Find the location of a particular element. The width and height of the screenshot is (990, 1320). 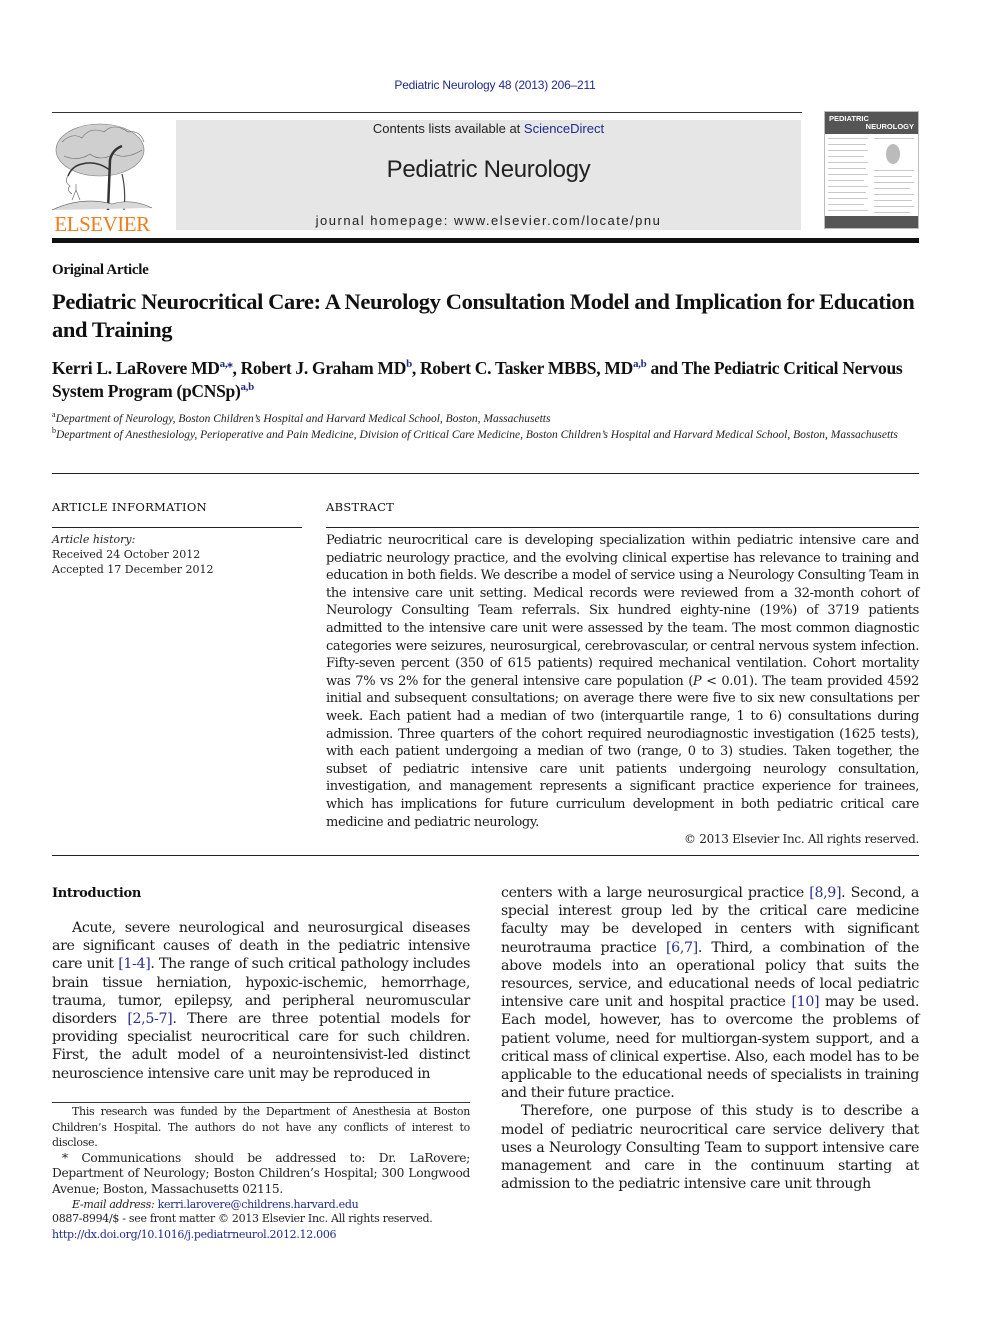

journal-citation: Pediatric Neurology 48 (2013) 206–211 is located at coordinates (495, 85).